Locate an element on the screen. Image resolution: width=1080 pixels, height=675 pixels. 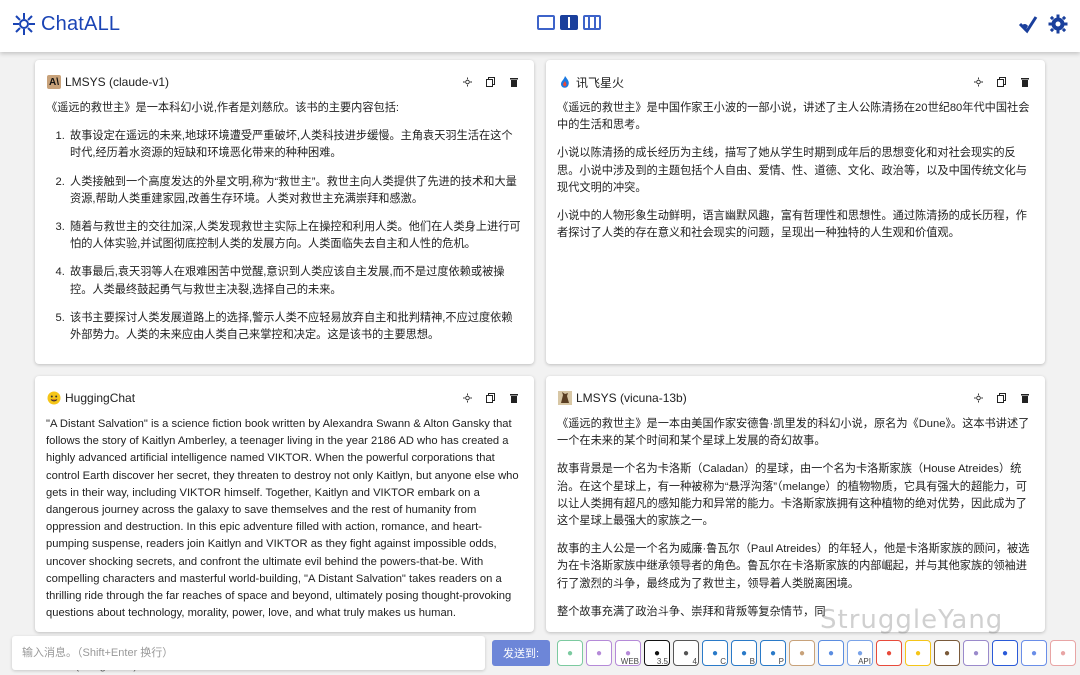
chatglm-icon: ● is located at coordinates (1005, 653).